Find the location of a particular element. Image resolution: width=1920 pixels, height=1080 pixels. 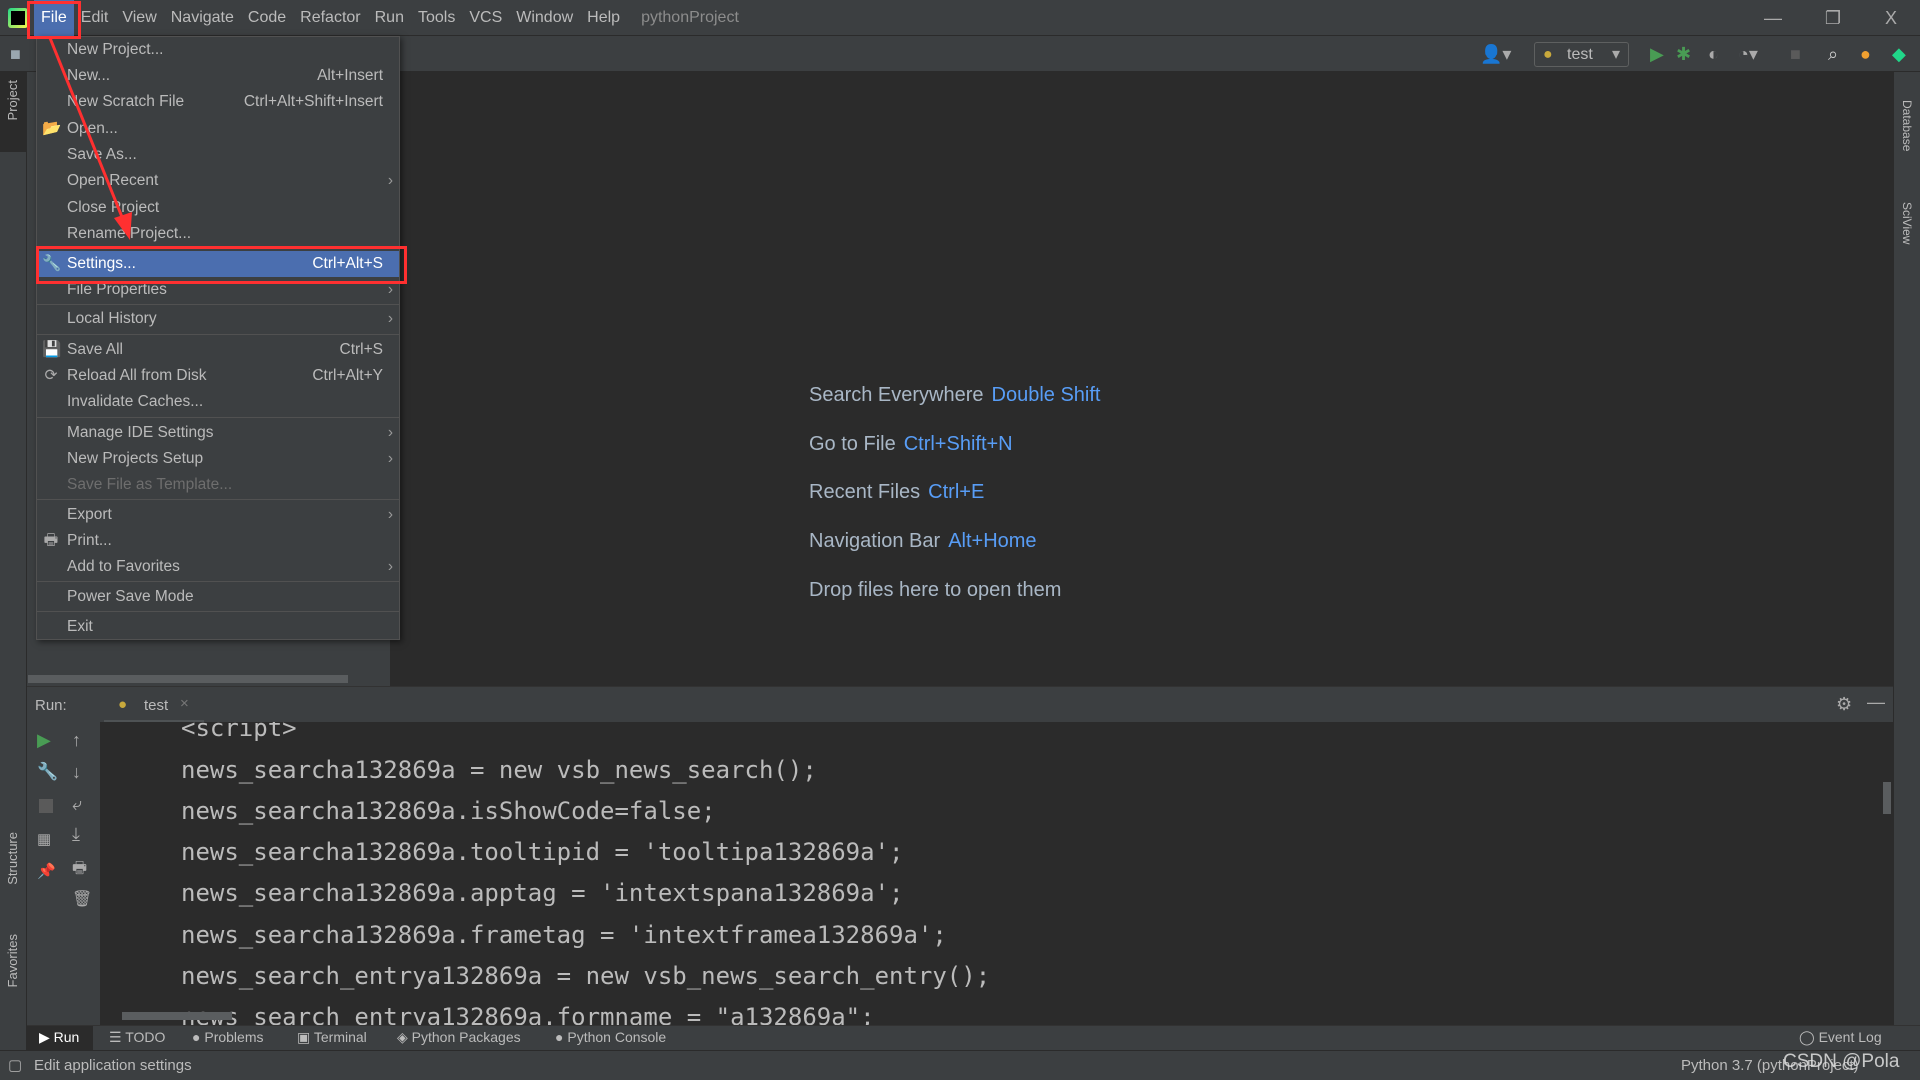

gear-icon: ⚙ is located at coordinates (1844, 704).